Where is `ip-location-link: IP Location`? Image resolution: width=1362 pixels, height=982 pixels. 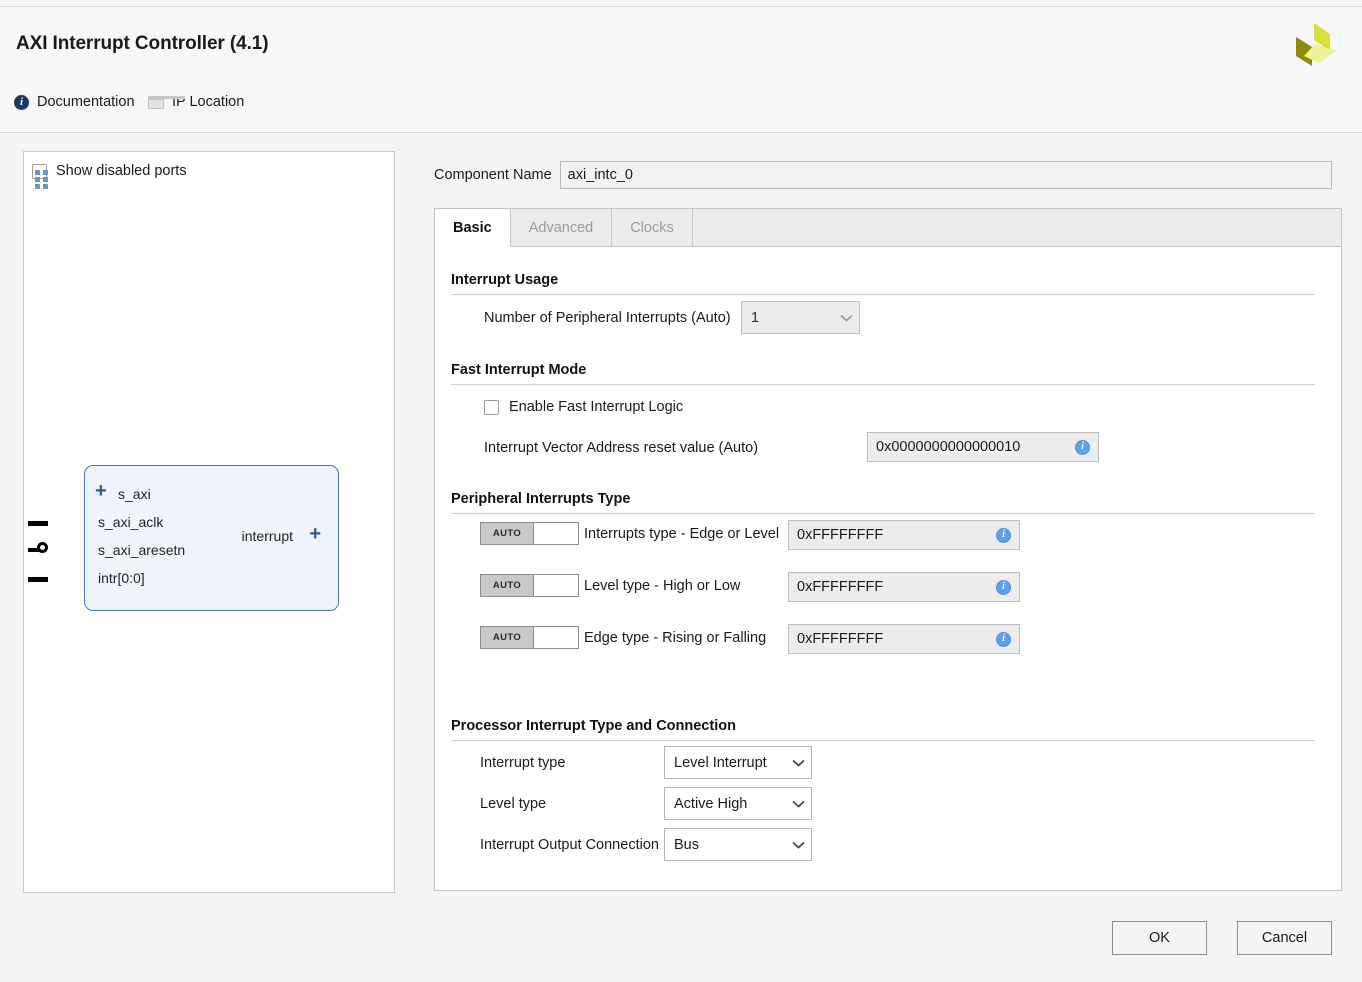
ip-location-link: IP Location is located at coordinates (196, 102).